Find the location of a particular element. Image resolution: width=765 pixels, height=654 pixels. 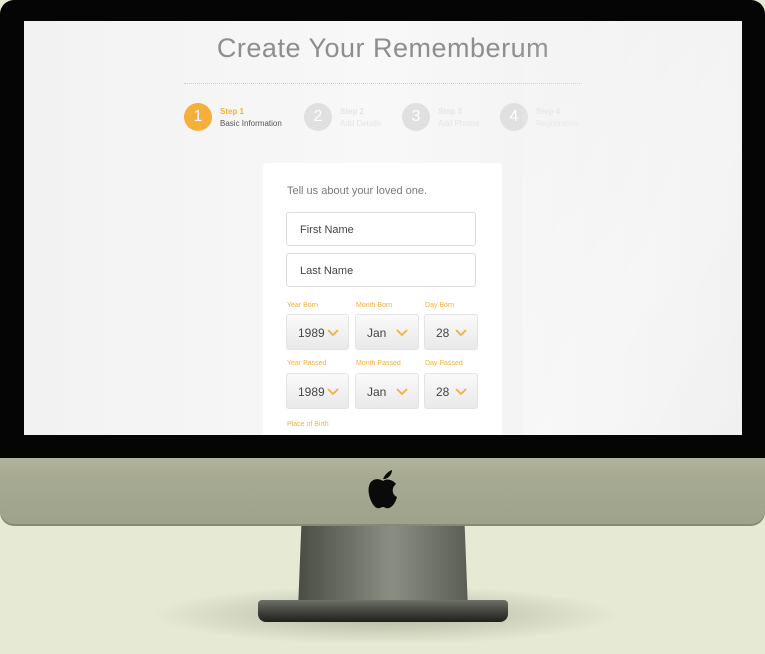

step-name: Registration is located at coordinates (557, 123).